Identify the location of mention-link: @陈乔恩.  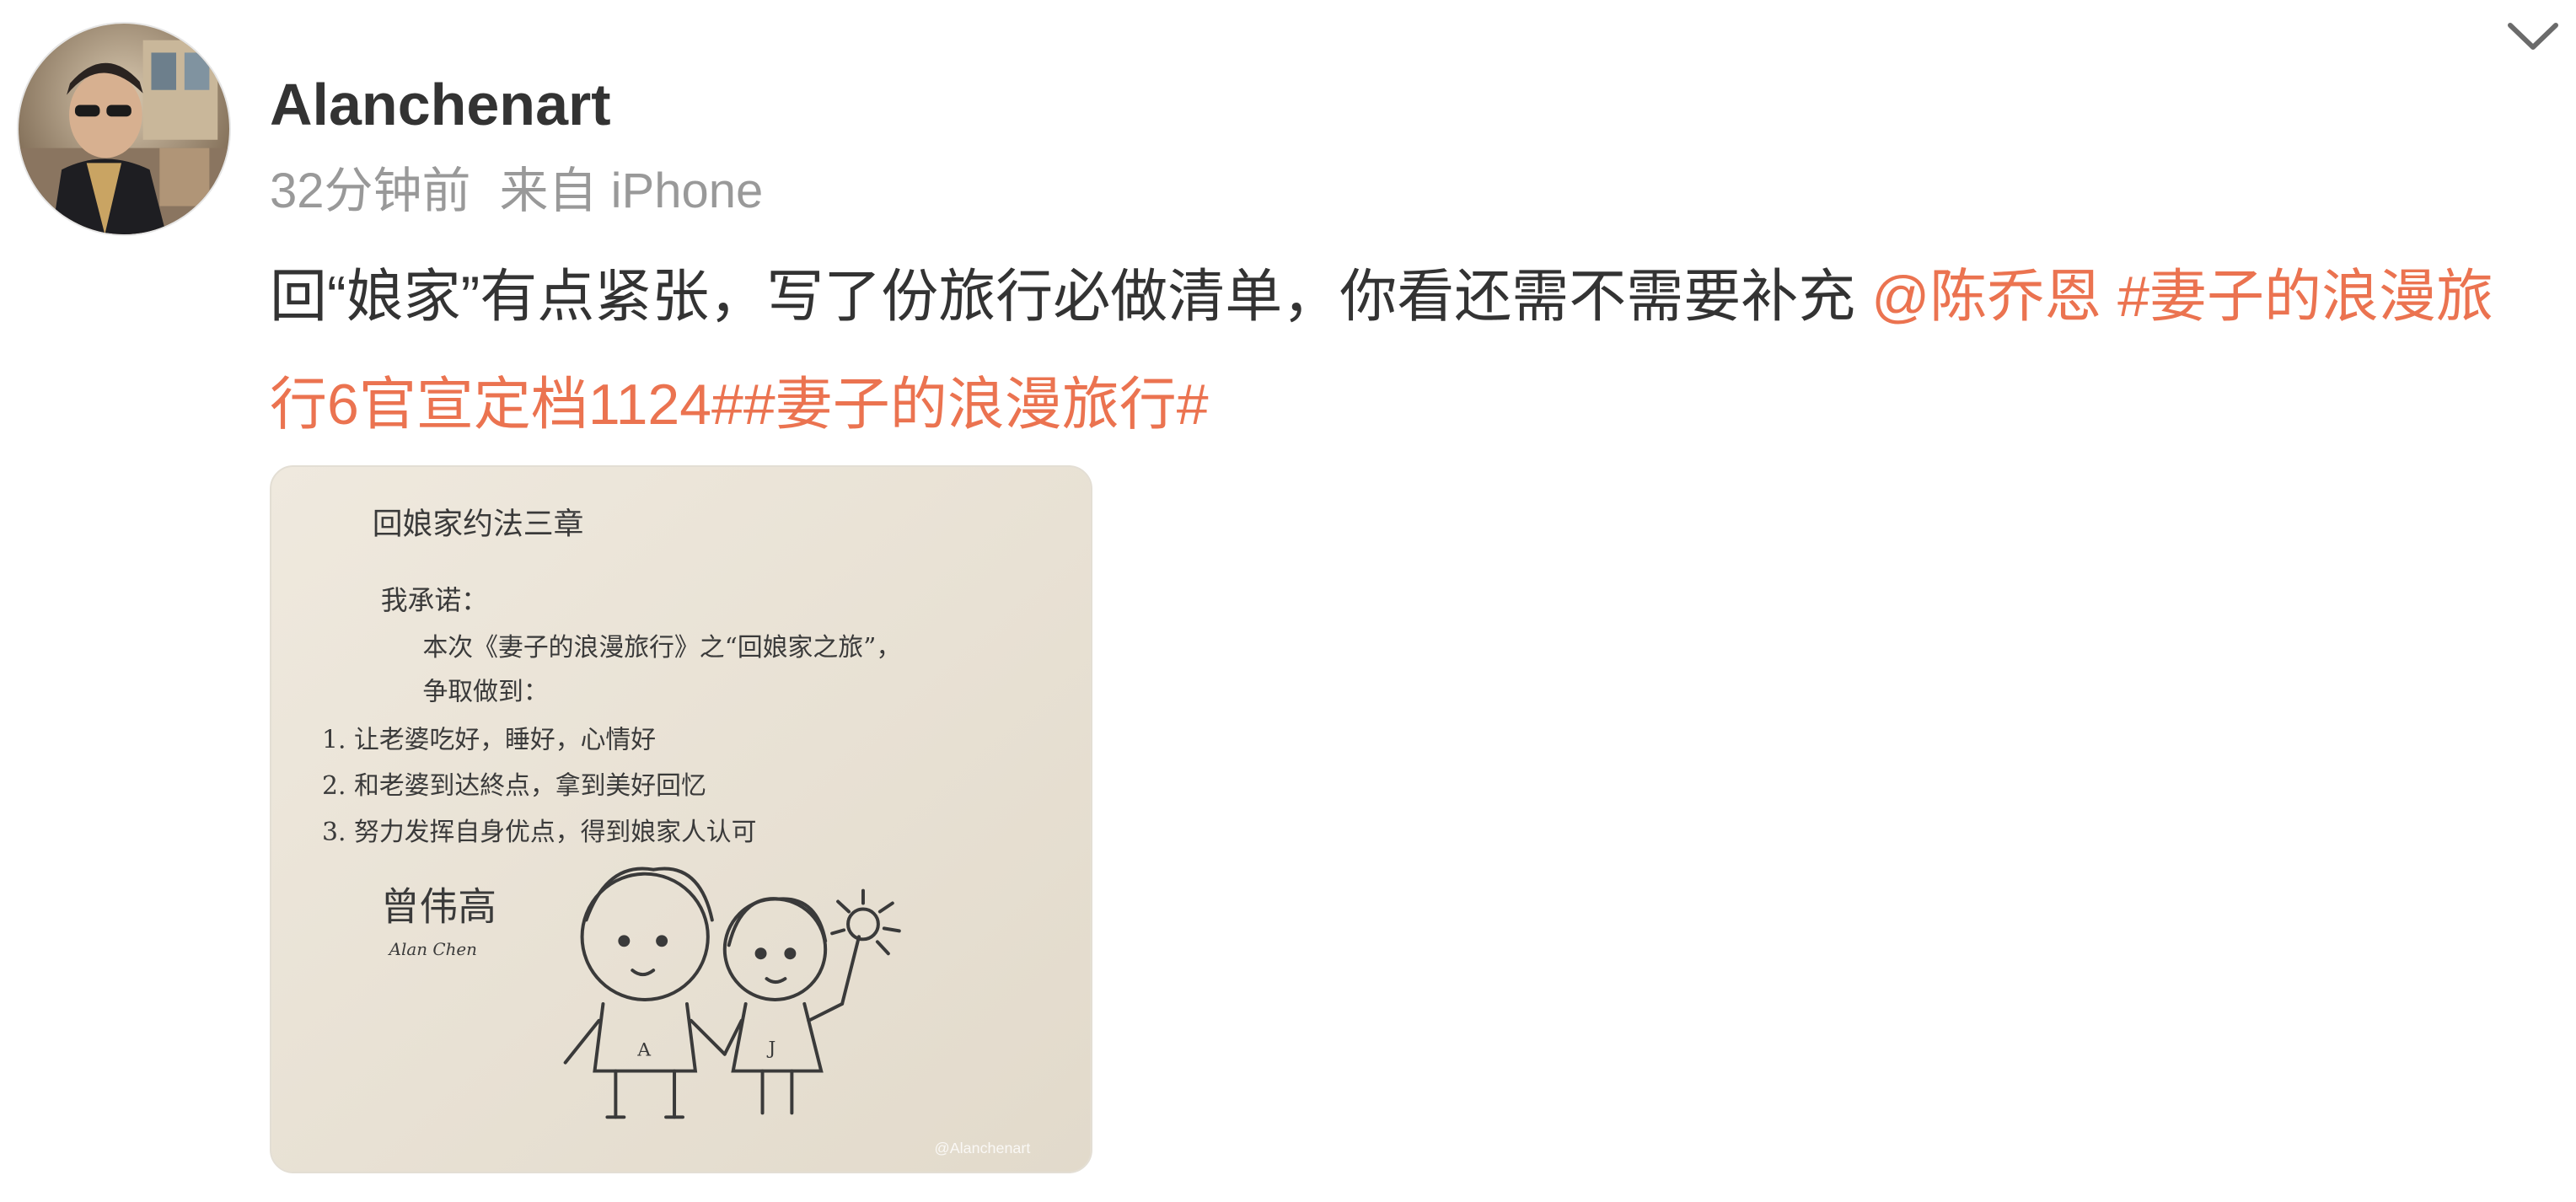
(1986, 297).